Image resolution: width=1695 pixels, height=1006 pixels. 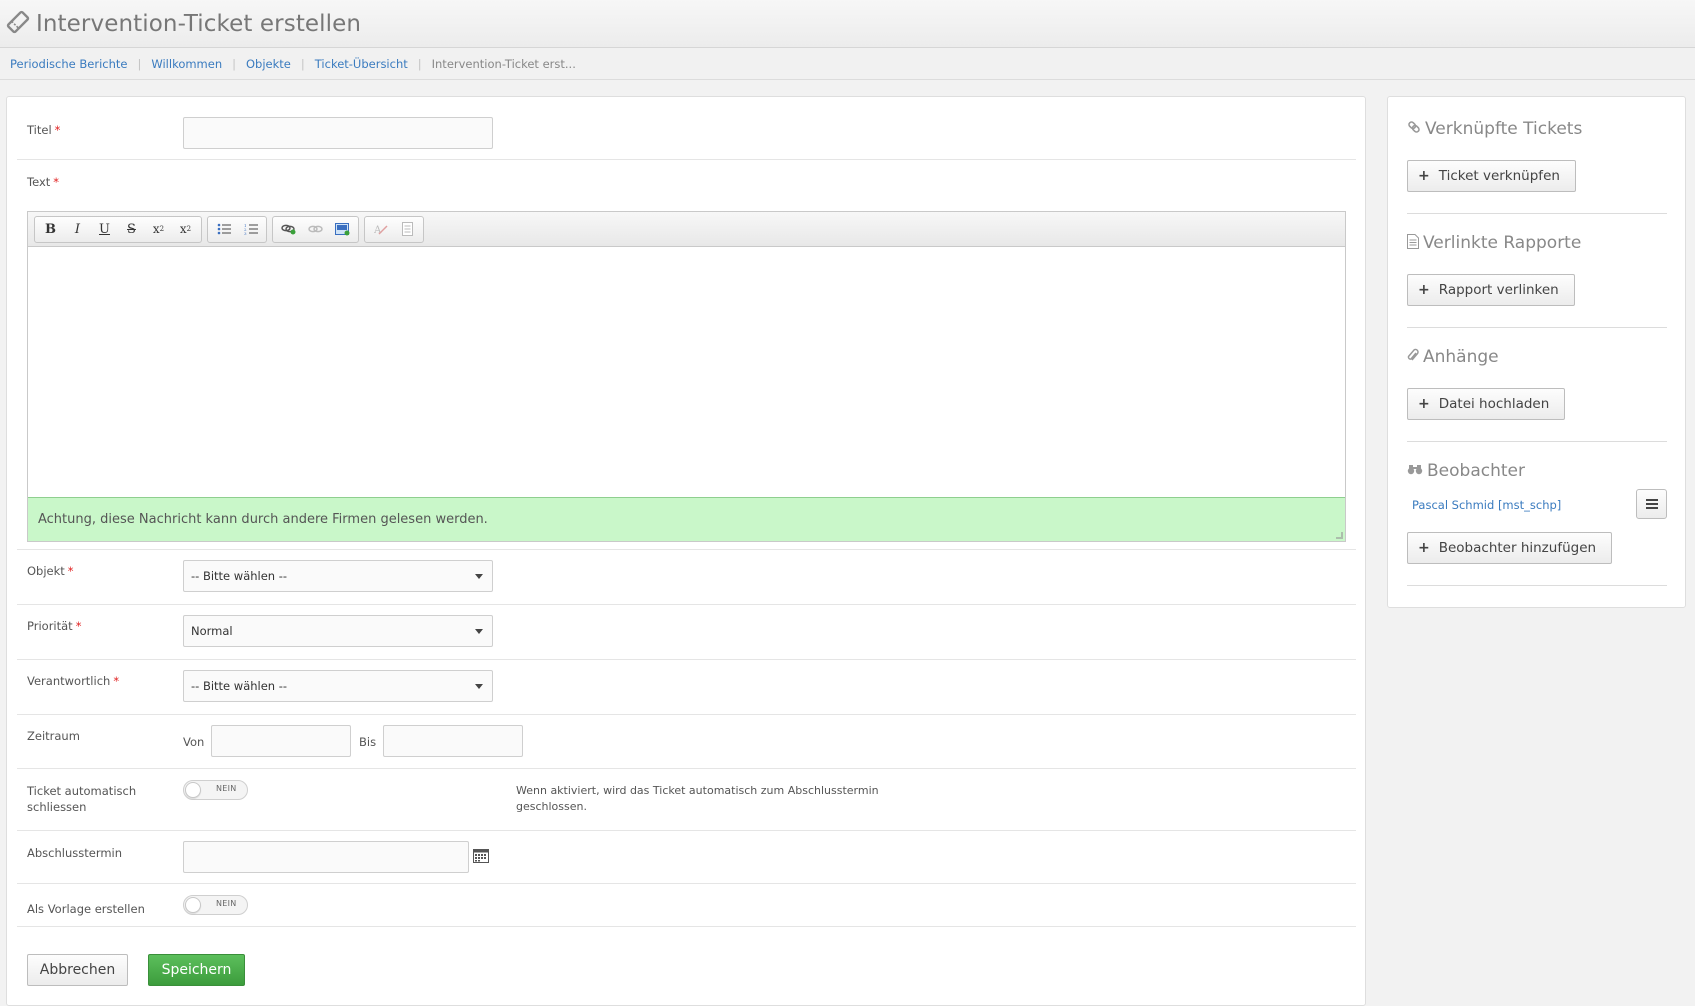 I want to click on hamburger-icon, so click(x=1651, y=504).